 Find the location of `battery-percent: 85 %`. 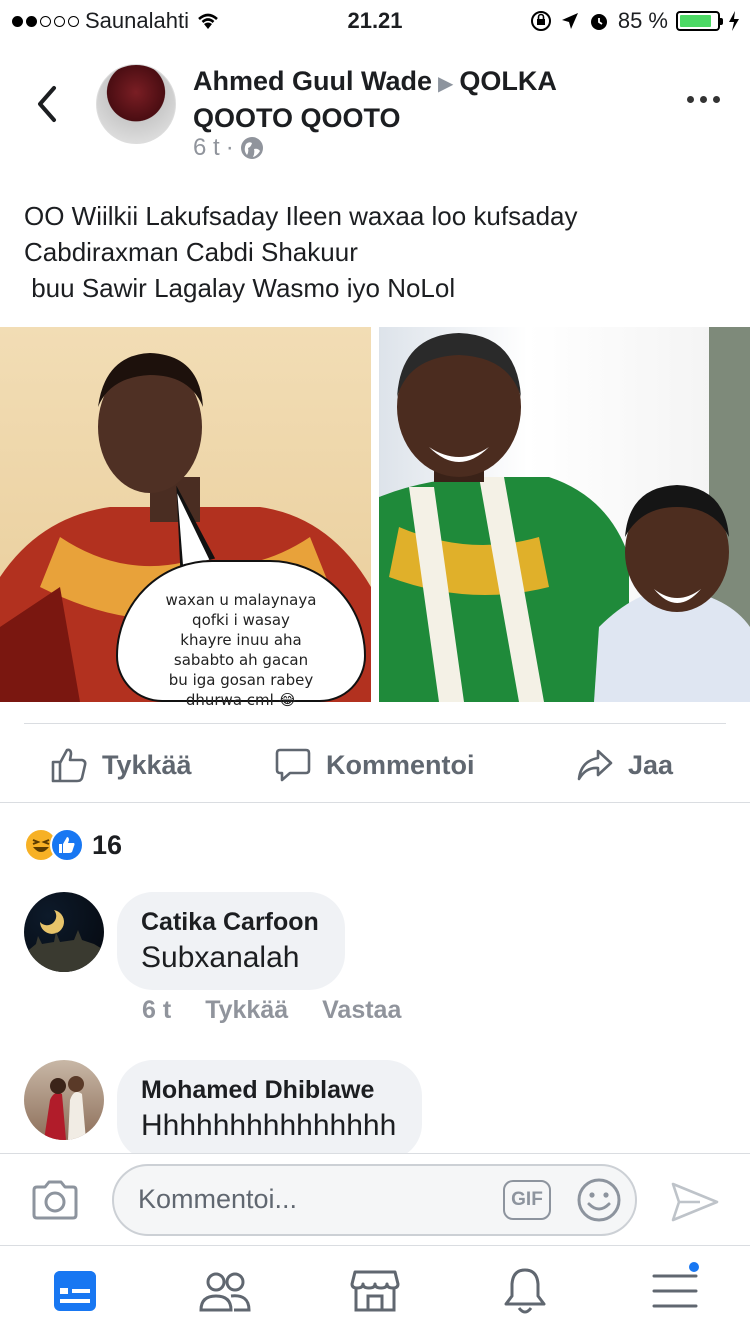

battery-percent: 85 % is located at coordinates (642, 20).